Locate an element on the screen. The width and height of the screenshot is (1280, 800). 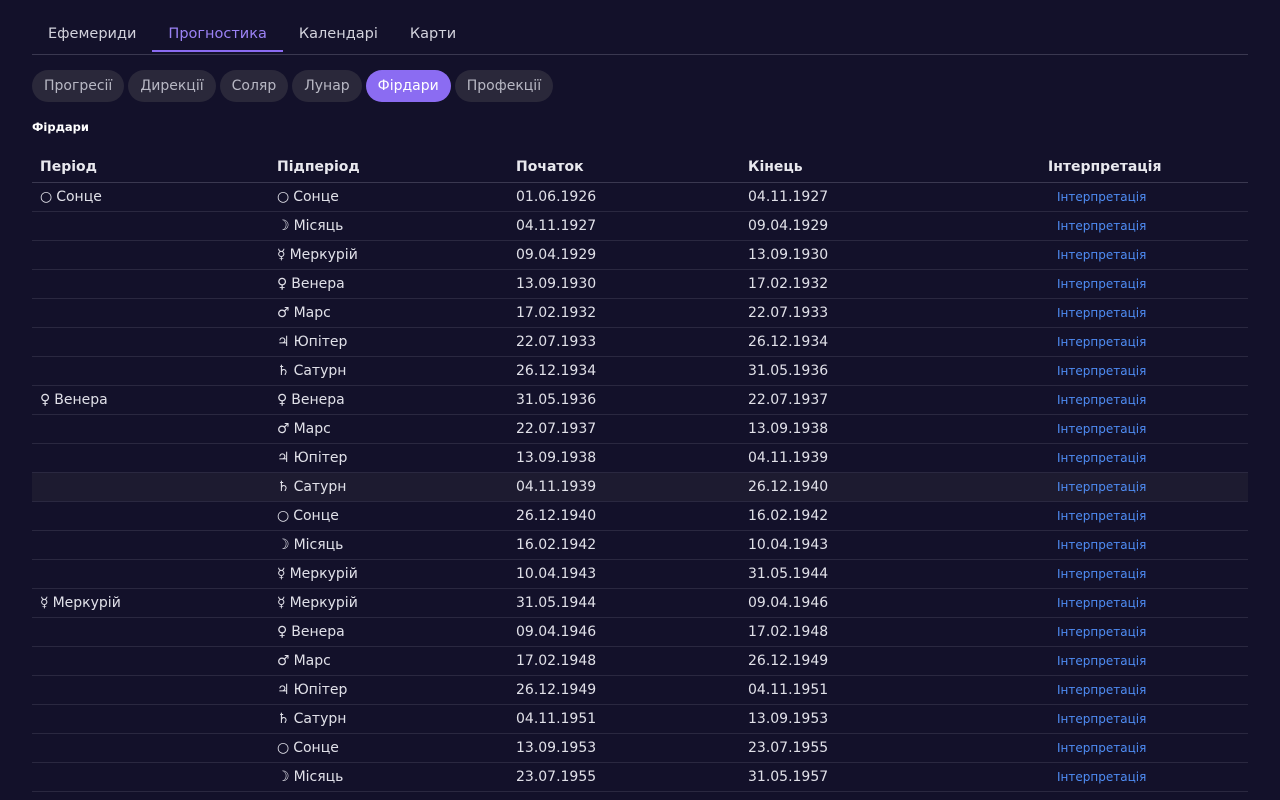
subperiod-label: Юпітер is located at coordinates (320, 341).